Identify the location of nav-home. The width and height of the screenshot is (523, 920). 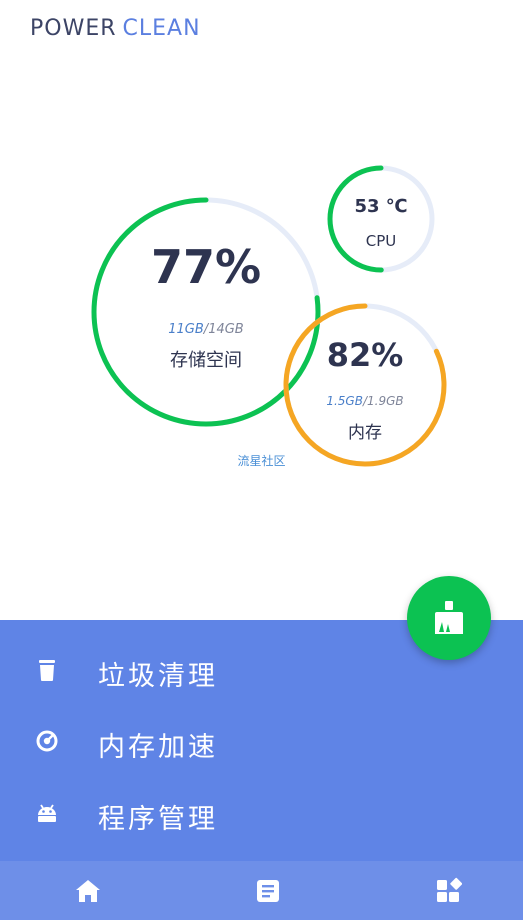
(87, 890).